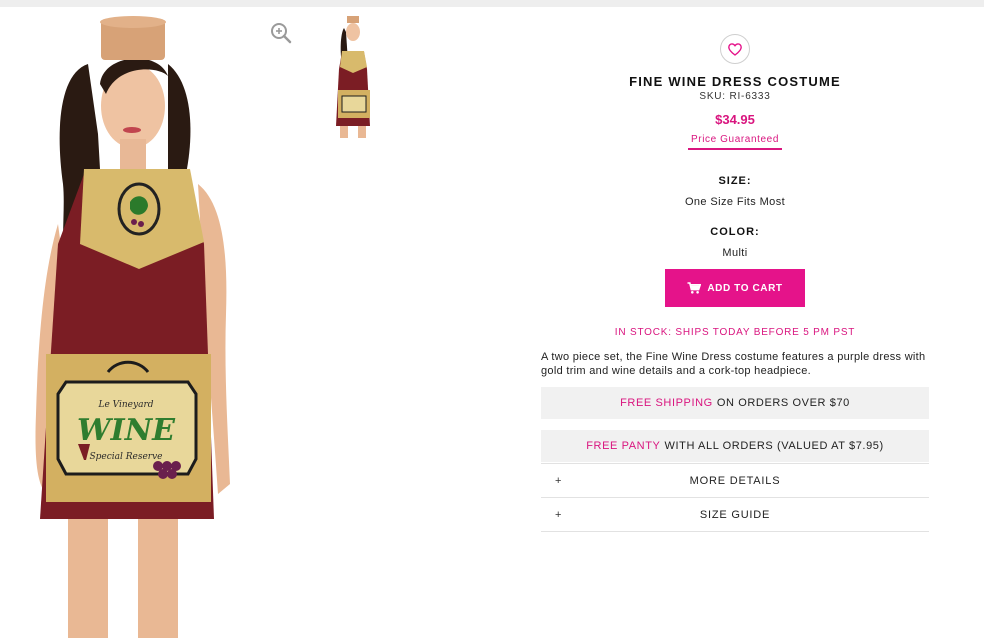 This screenshot has width=984, height=638. Describe the element at coordinates (783, 403) in the screenshot. I see `promo-text: ON ORDERS OVER $70` at that location.